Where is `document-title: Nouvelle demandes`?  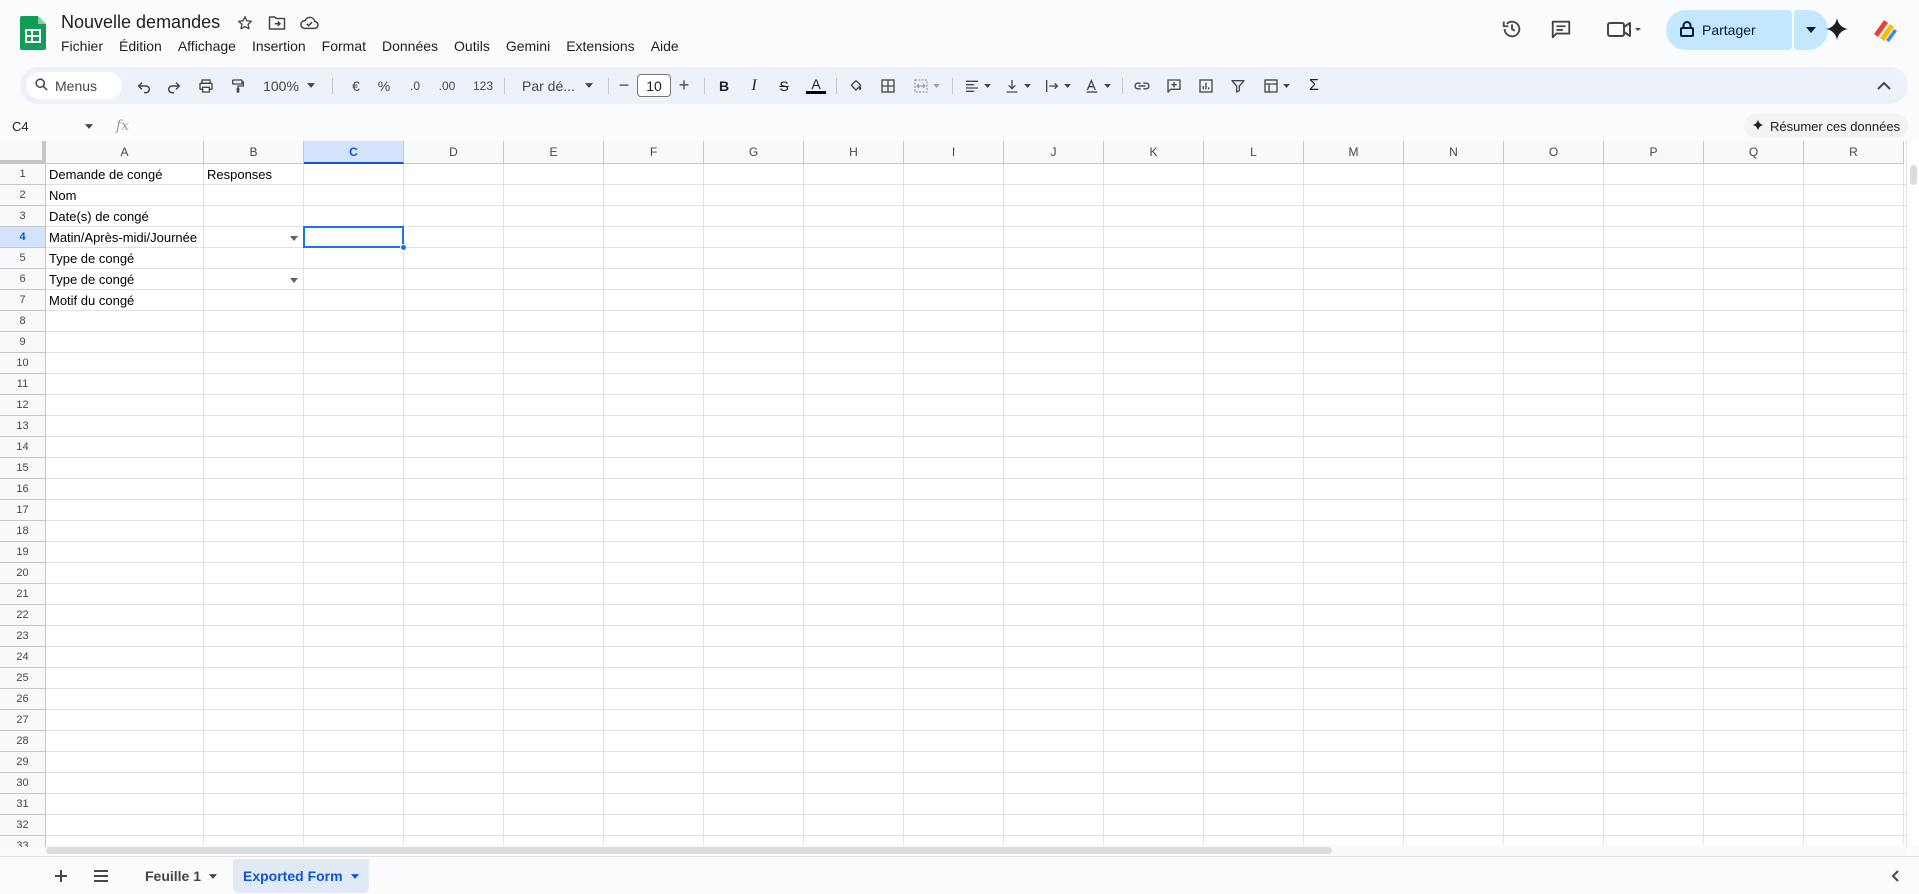 document-title: Nouvelle demandes is located at coordinates (140, 22).